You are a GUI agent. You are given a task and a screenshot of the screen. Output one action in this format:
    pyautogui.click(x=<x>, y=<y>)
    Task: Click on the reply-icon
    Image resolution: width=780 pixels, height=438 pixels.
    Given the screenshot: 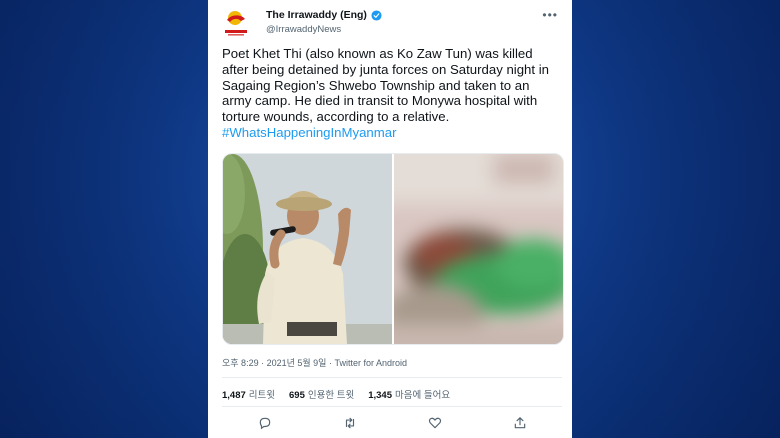 What is the action you would take?
    pyautogui.click(x=265, y=423)
    